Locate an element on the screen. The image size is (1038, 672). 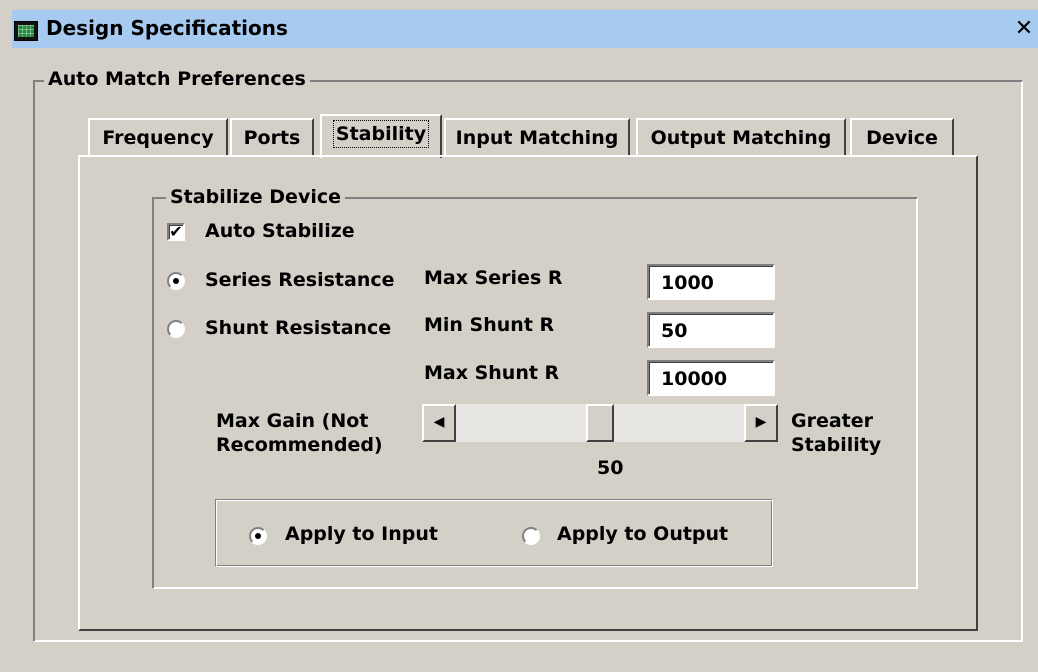
tab-output-matching: Output Matching is located at coordinates (741, 137).